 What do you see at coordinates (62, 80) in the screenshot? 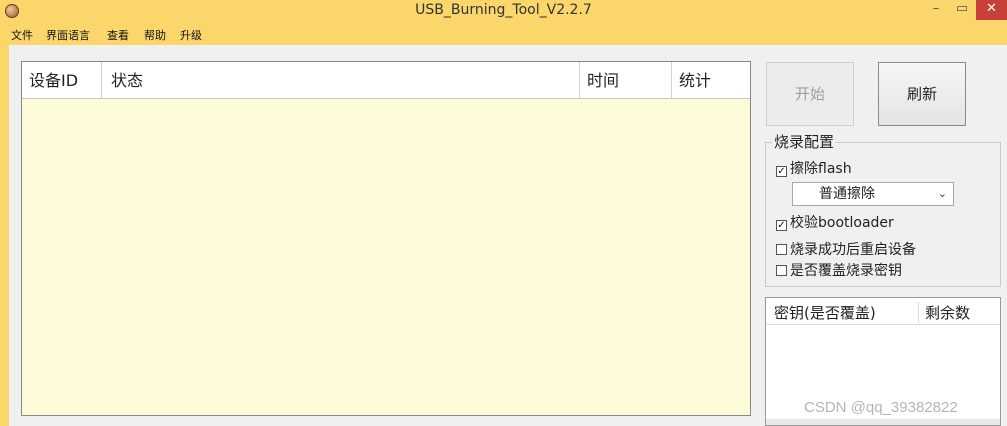
I see `column-device-id: 设备ID` at bounding box center [62, 80].